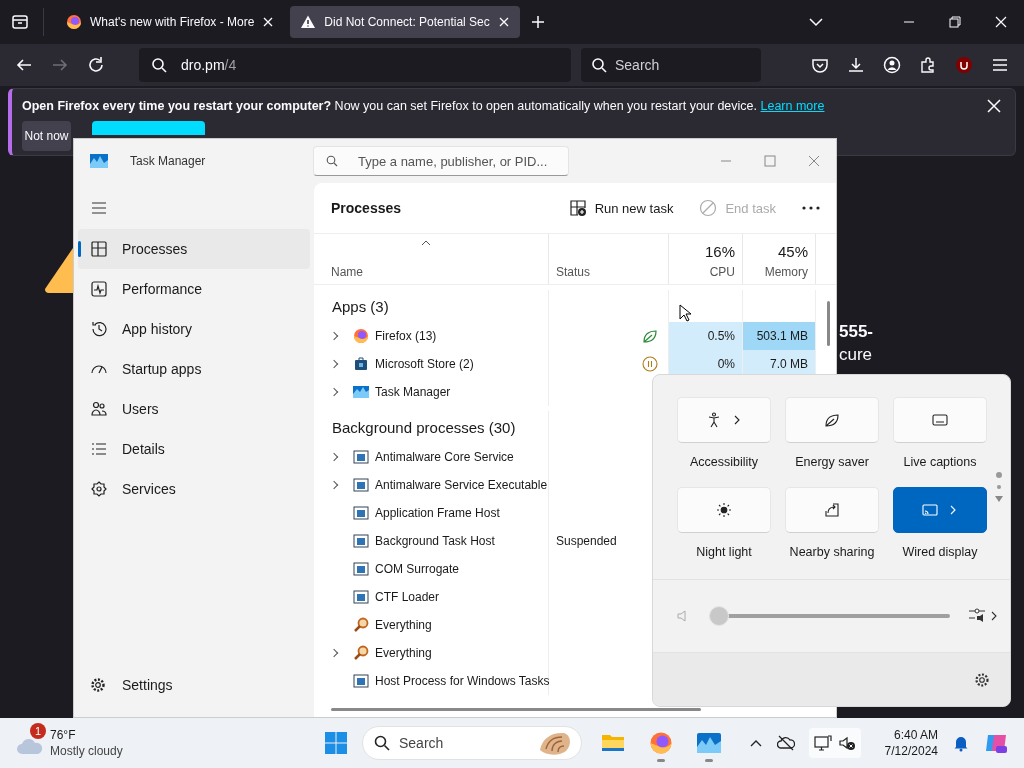 This screenshot has height=768, width=1024. I want to click on nav-item: Processes, so click(194, 249).